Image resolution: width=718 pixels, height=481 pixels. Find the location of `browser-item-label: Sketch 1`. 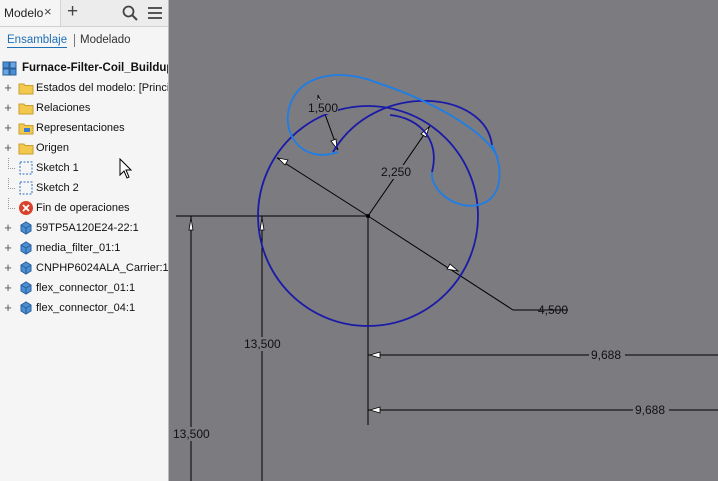

browser-item-label: Sketch 1 is located at coordinates (57, 168).